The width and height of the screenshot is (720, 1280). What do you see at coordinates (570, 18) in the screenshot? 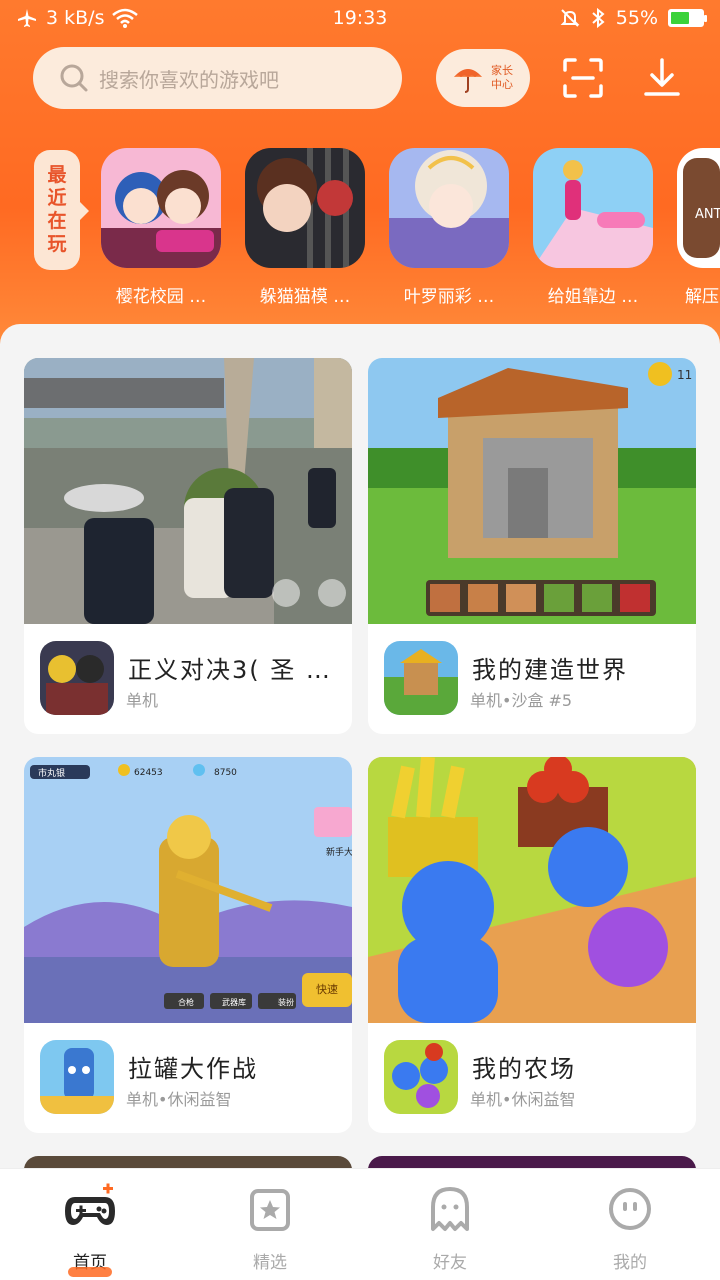
I see `mute-bell-icon` at bounding box center [570, 18].